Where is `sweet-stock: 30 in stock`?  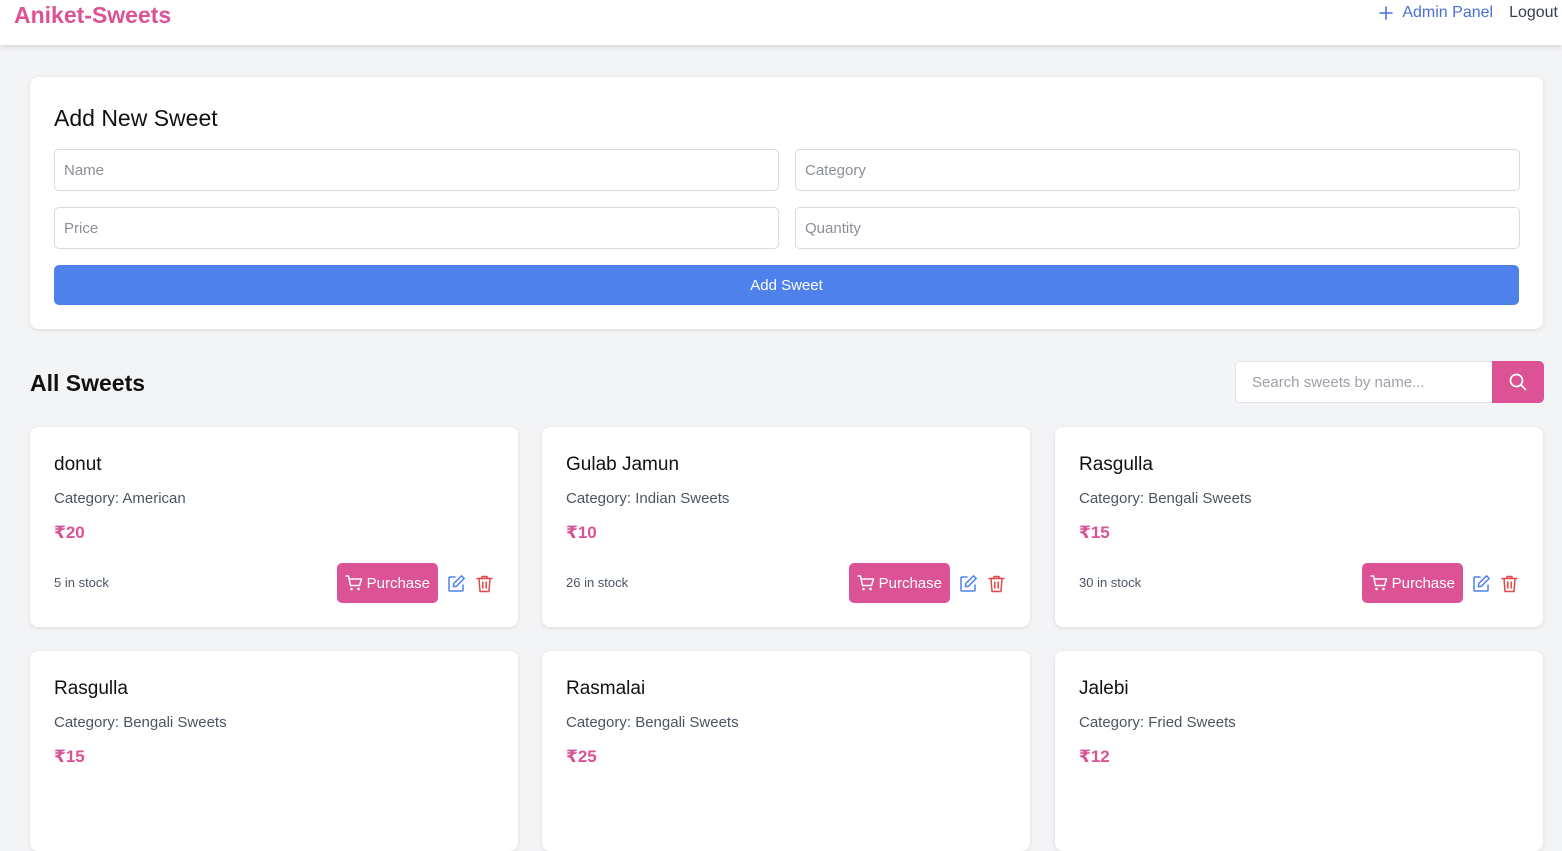
sweet-stock: 30 in stock is located at coordinates (1110, 582).